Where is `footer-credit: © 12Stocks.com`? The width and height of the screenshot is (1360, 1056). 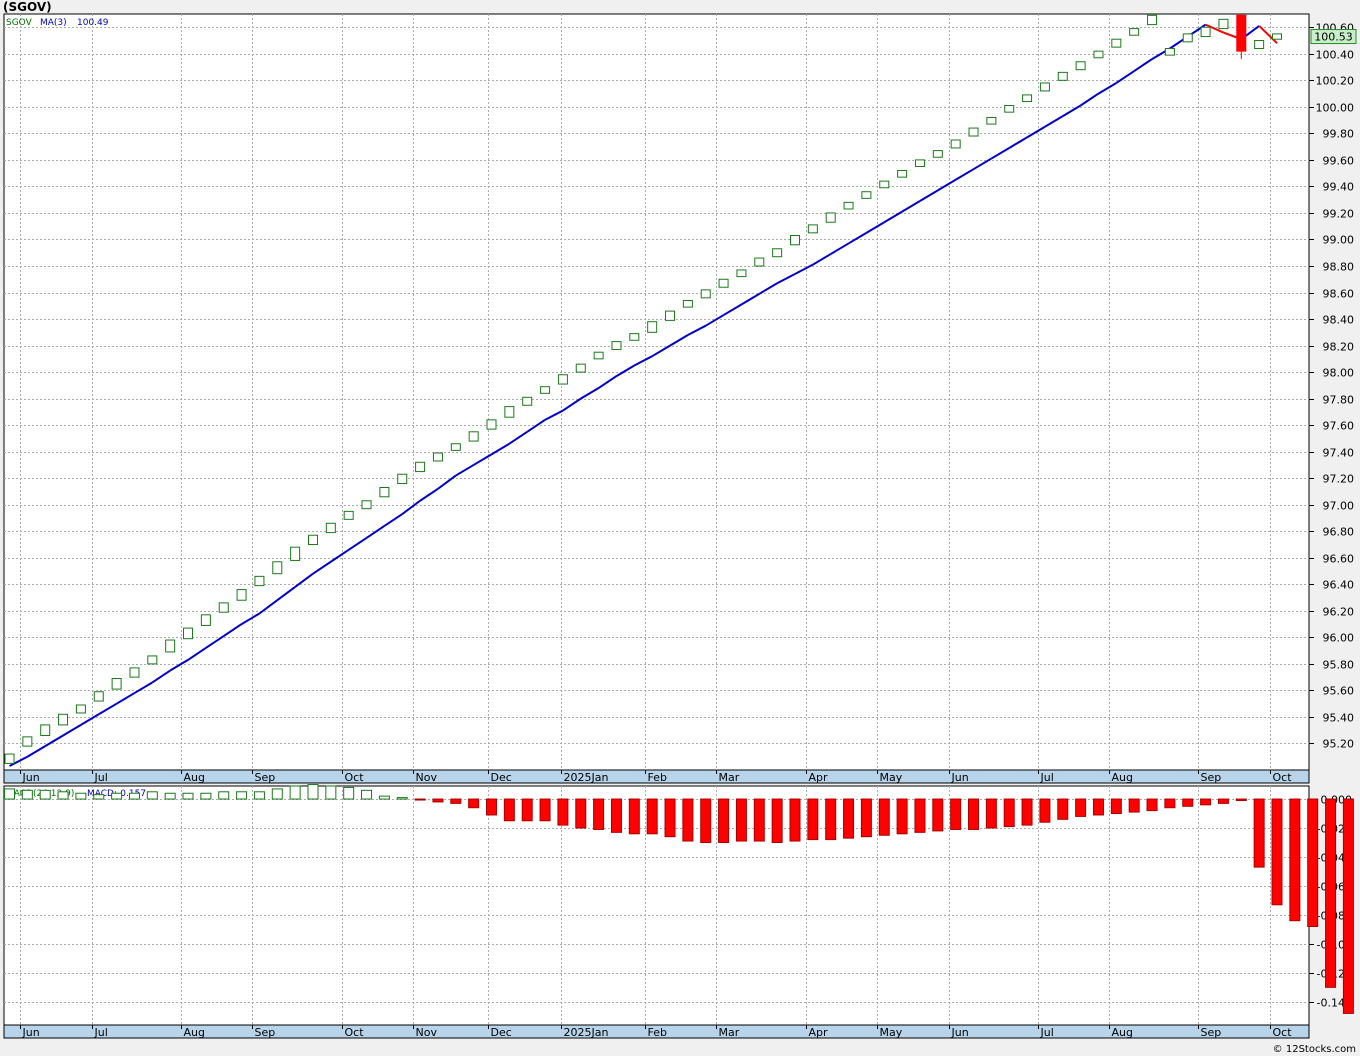 footer-credit: © 12Stocks.com is located at coordinates (1314, 1049).